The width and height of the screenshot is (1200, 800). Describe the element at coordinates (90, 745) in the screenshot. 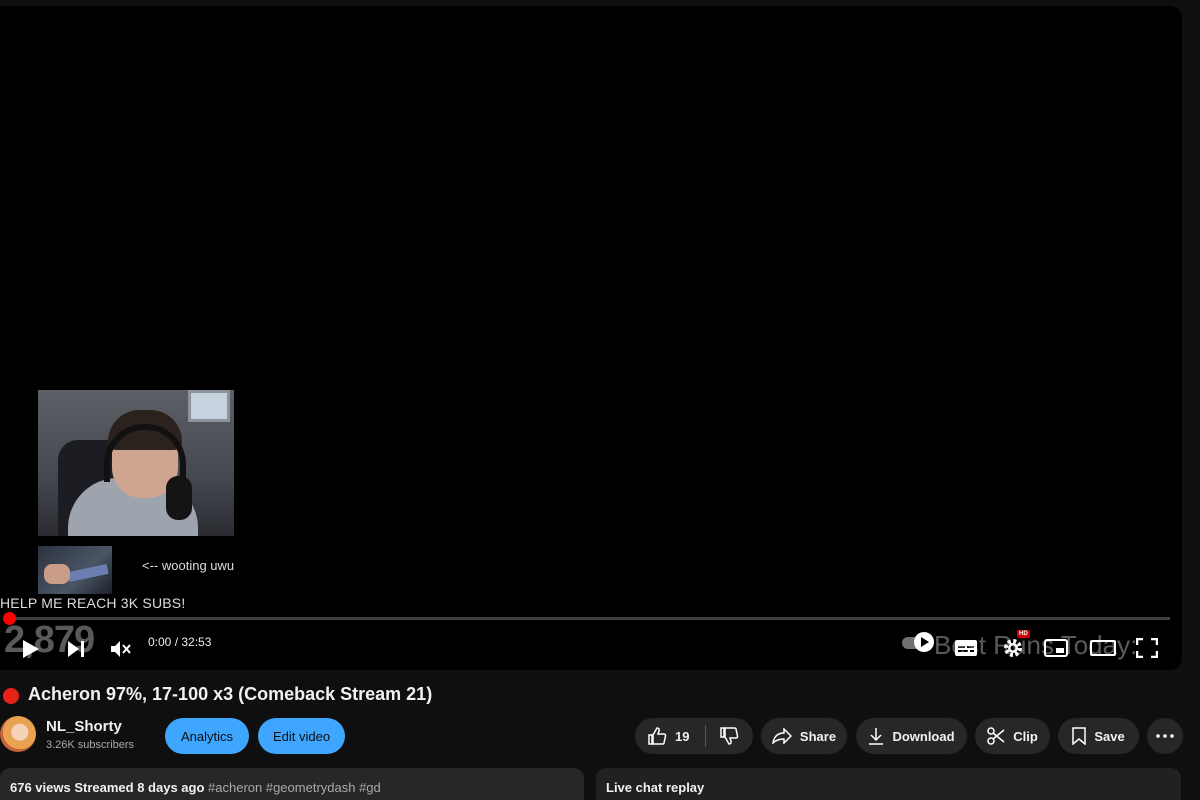

I see `subscriber-count: 3.26K subscribers` at that location.